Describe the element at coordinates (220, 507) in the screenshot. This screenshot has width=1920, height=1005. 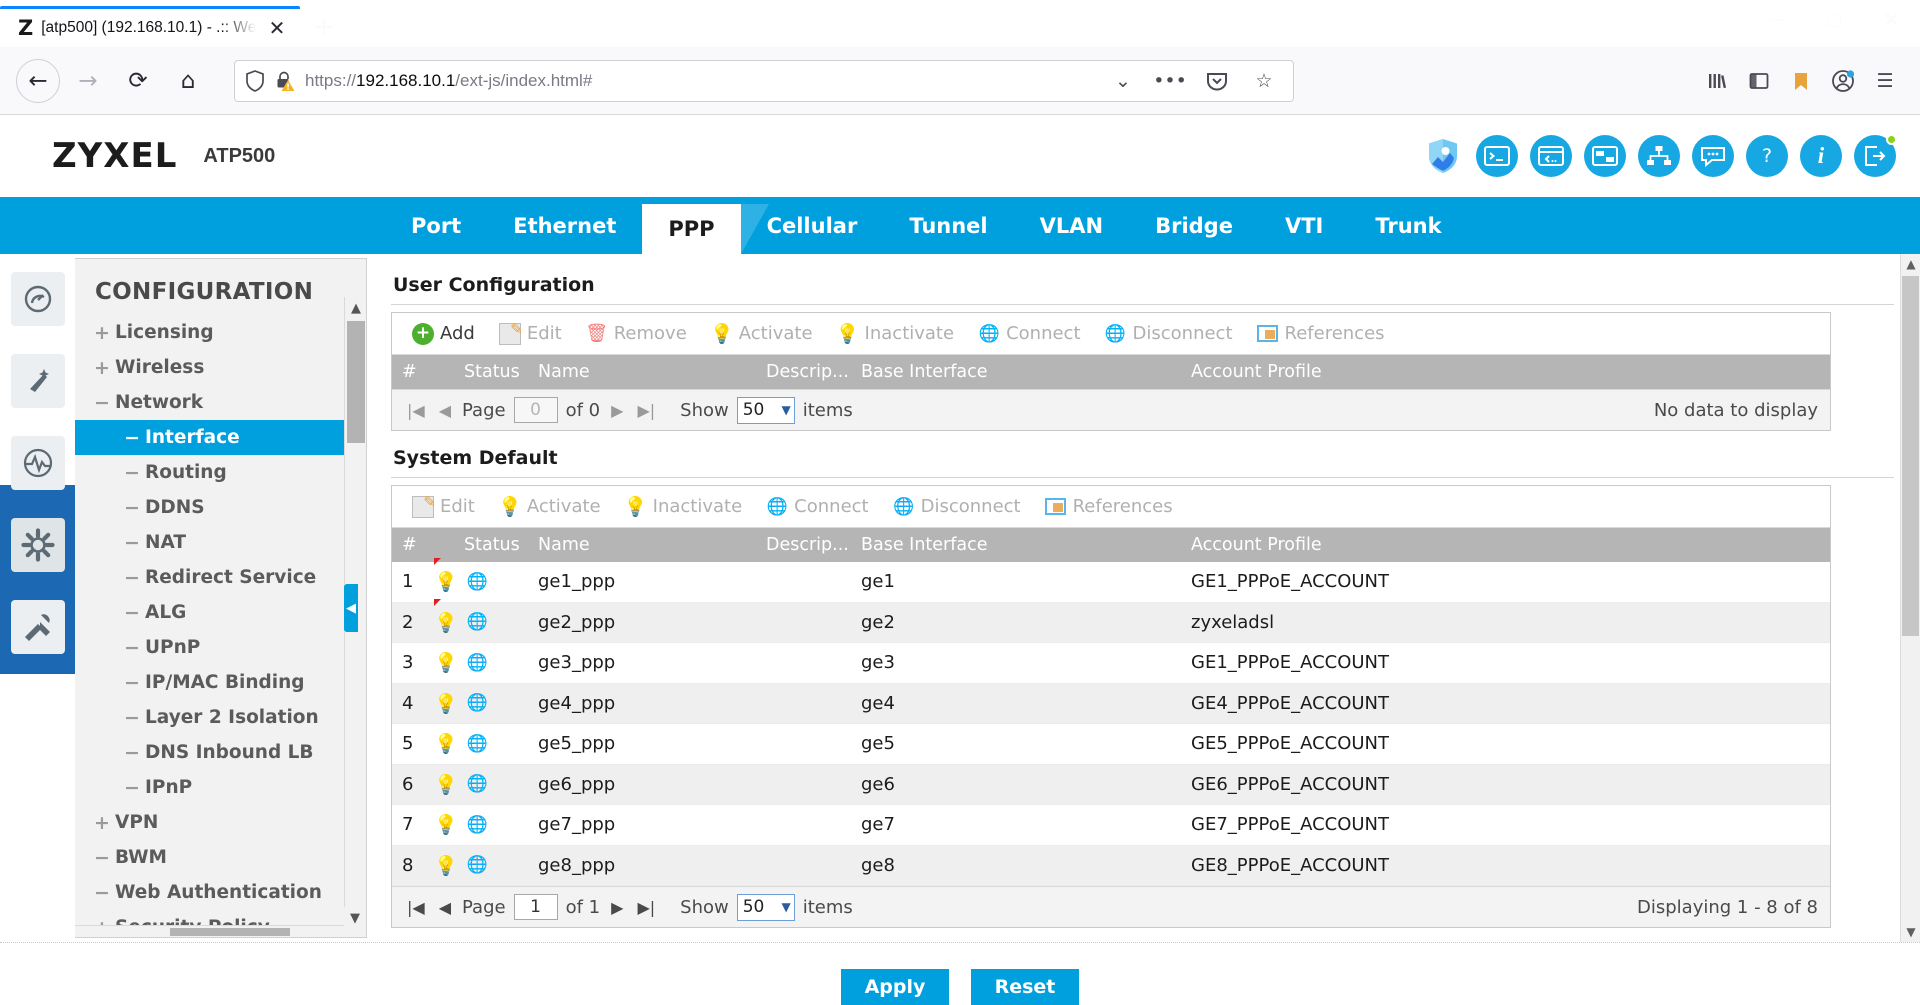
I see `sidebar-item-ddns: − DDNS` at that location.